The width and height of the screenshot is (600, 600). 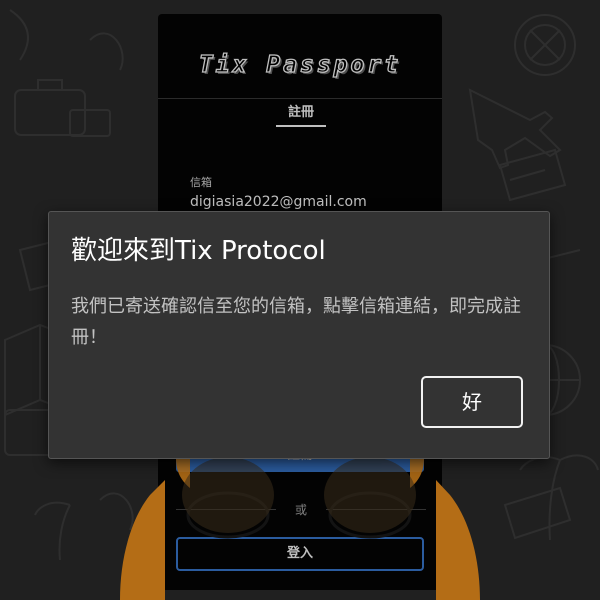 What do you see at coordinates (472, 402) in the screenshot?
I see `ok-button: 好` at bounding box center [472, 402].